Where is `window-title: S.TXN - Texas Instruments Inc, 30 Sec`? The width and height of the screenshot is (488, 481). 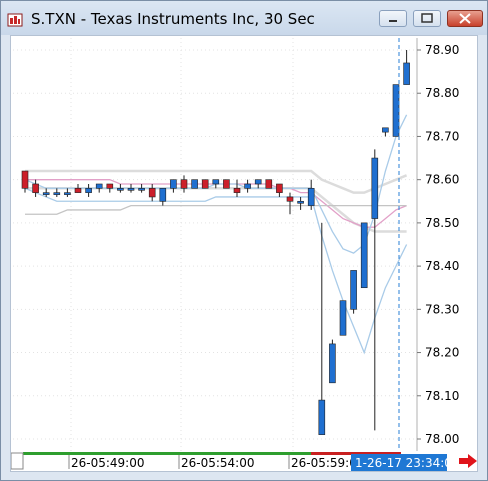
window-title: S.TXN - Texas Instruments Inc, 30 Sec is located at coordinates (173, 19).